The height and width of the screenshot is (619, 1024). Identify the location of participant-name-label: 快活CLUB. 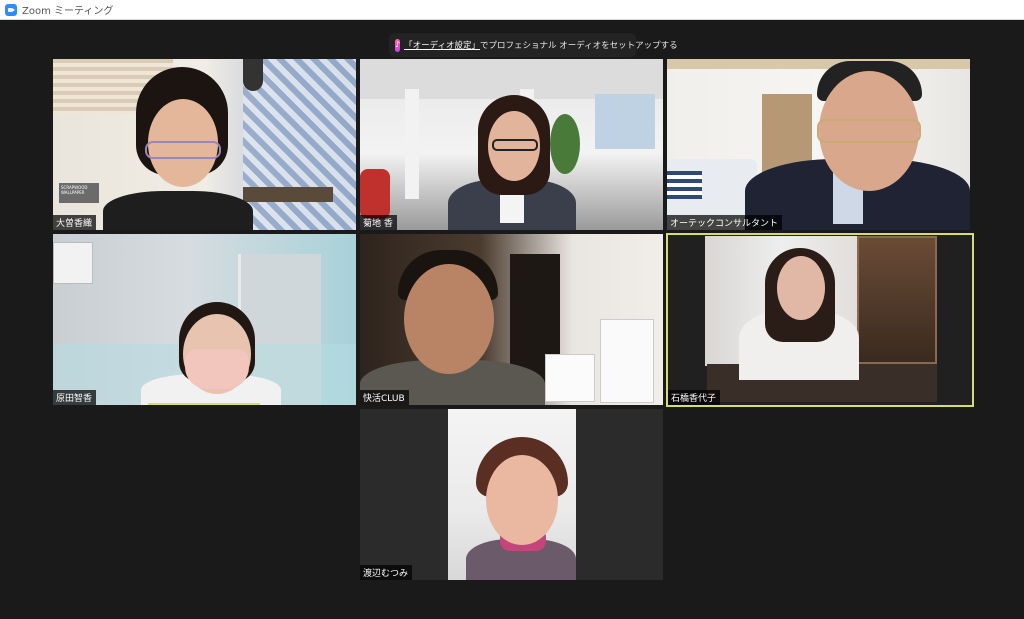
(384, 397).